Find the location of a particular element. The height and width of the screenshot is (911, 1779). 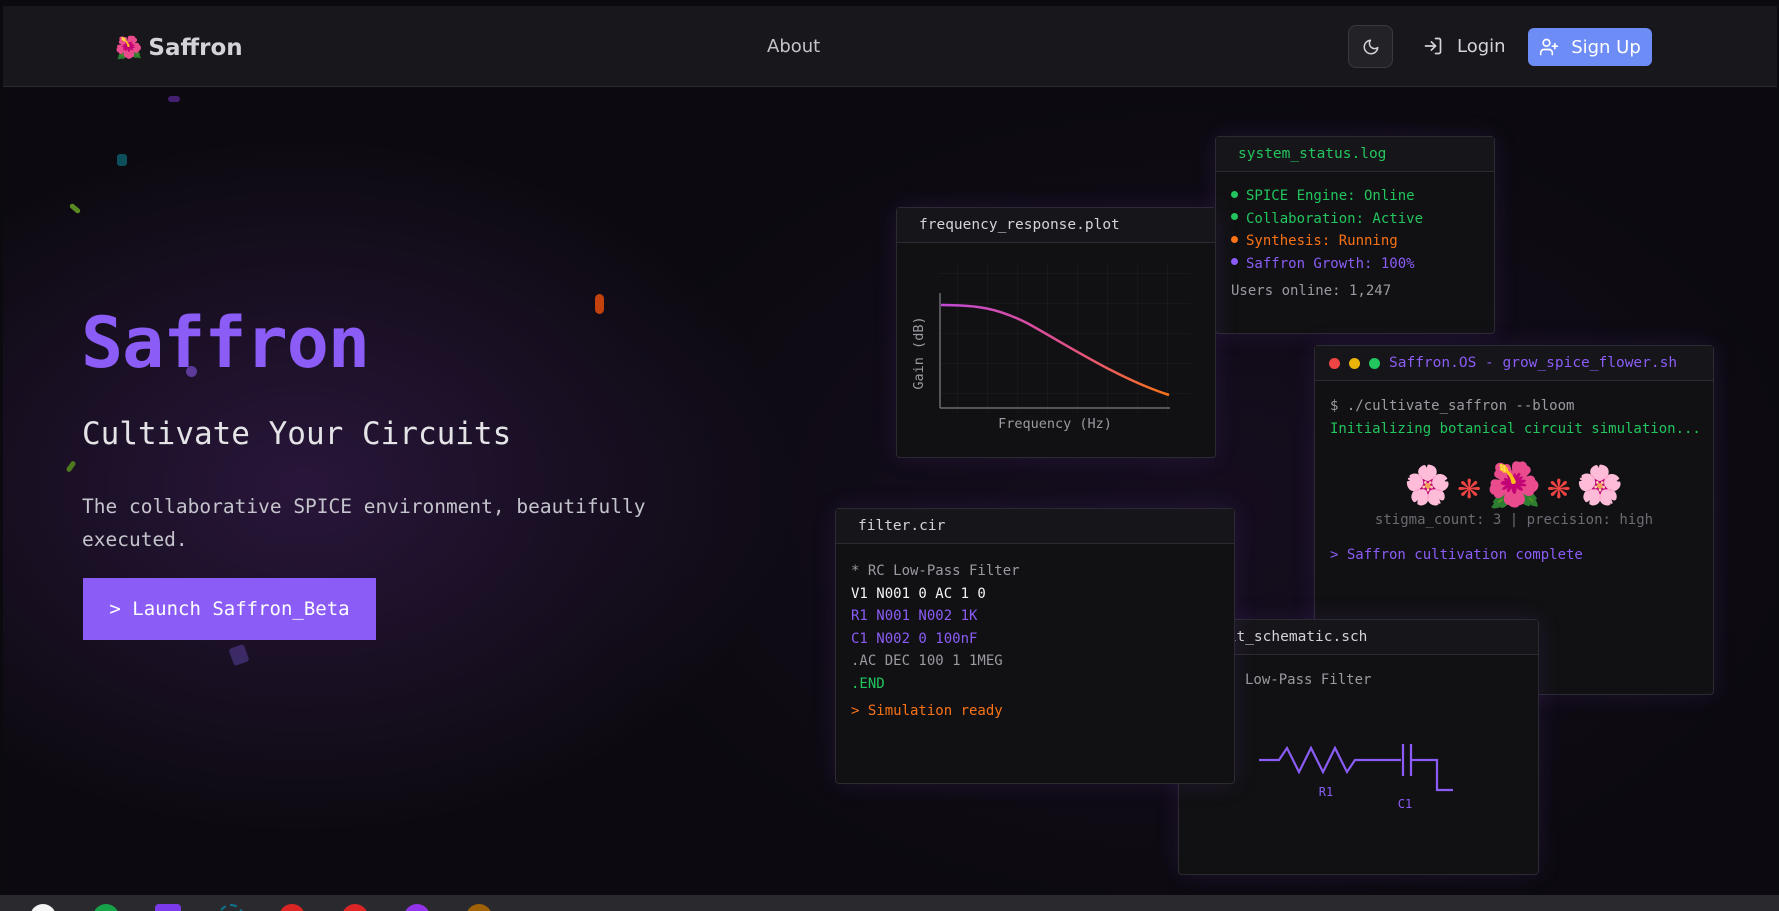

status-line-text: SPICE Engine: Online is located at coordinates (1330, 196).